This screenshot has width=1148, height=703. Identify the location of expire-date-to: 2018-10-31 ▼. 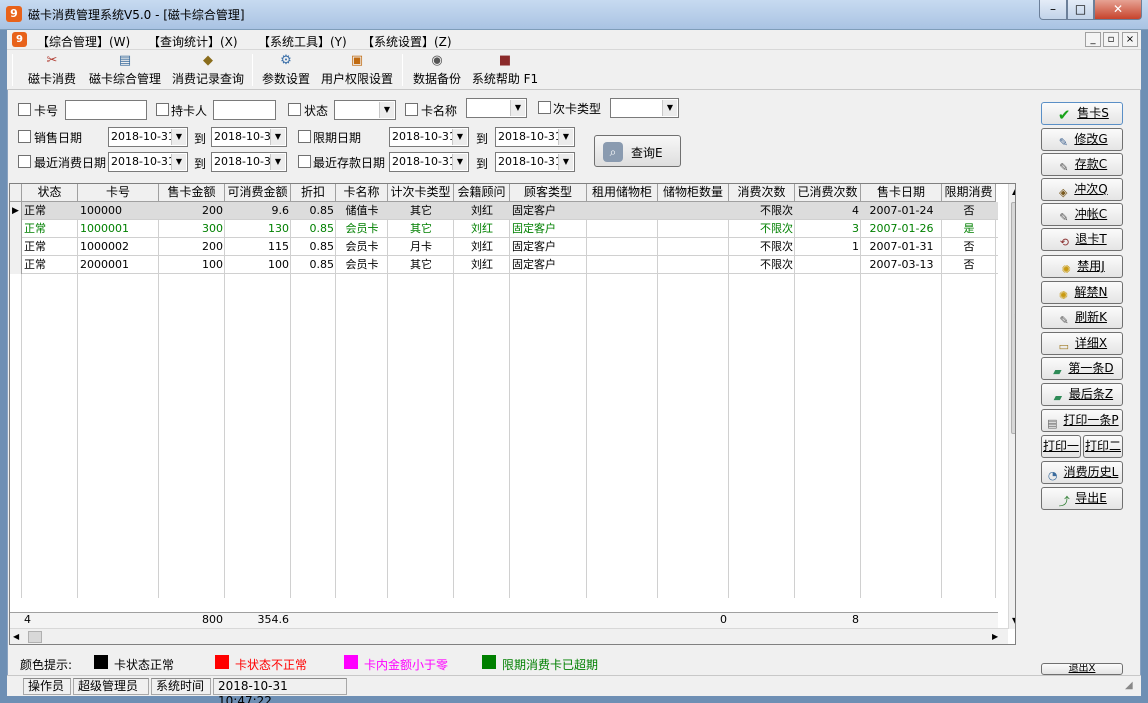
(535, 137).